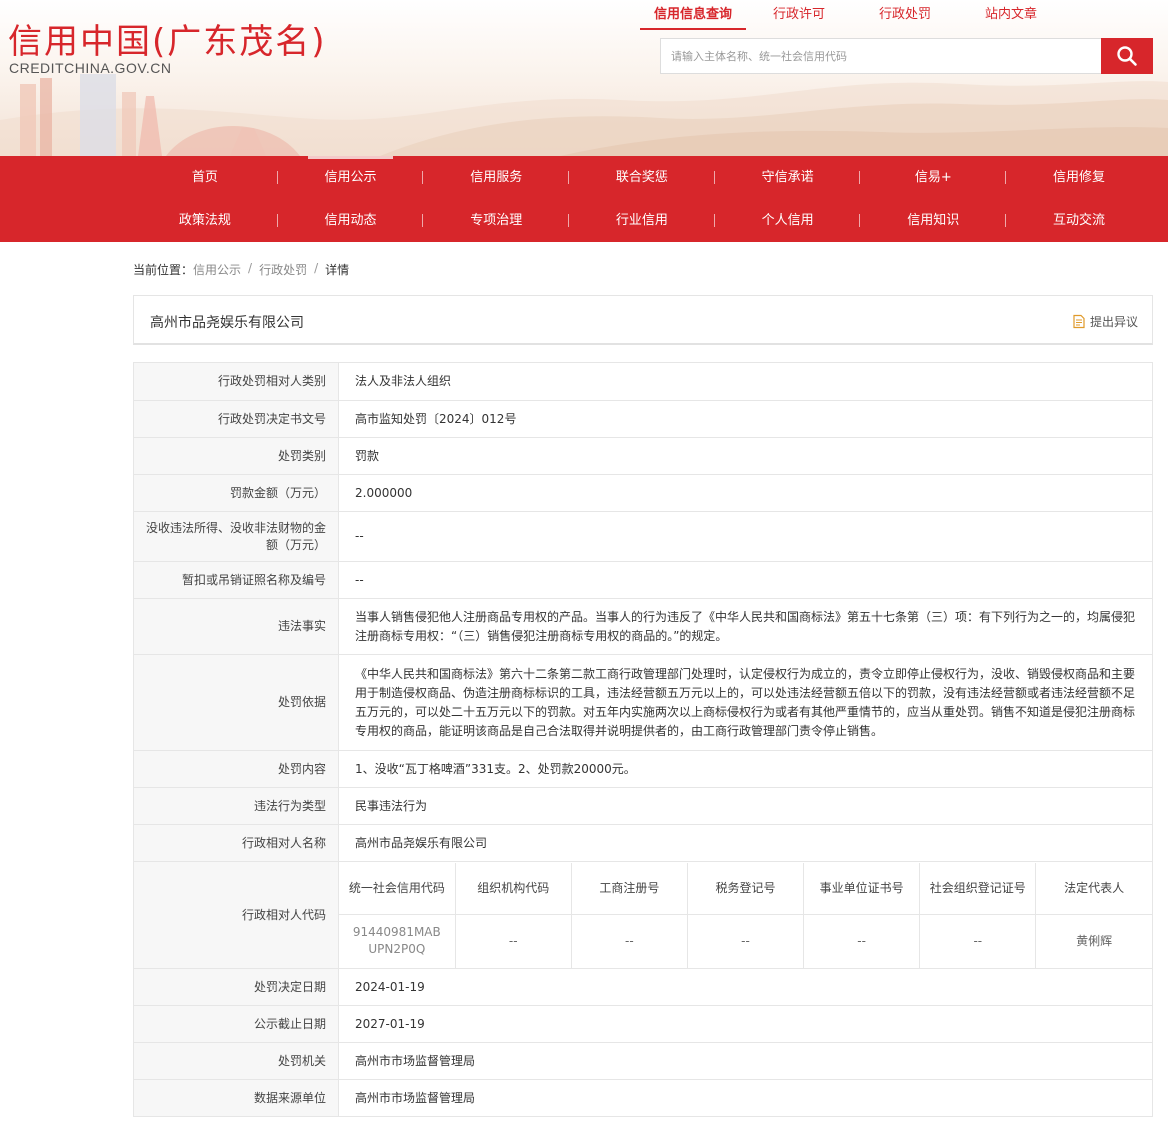 This screenshot has width=1168, height=1128. Describe the element at coordinates (861, 888) in the screenshot. I see `party-code-header: 事业单位证书号` at that location.